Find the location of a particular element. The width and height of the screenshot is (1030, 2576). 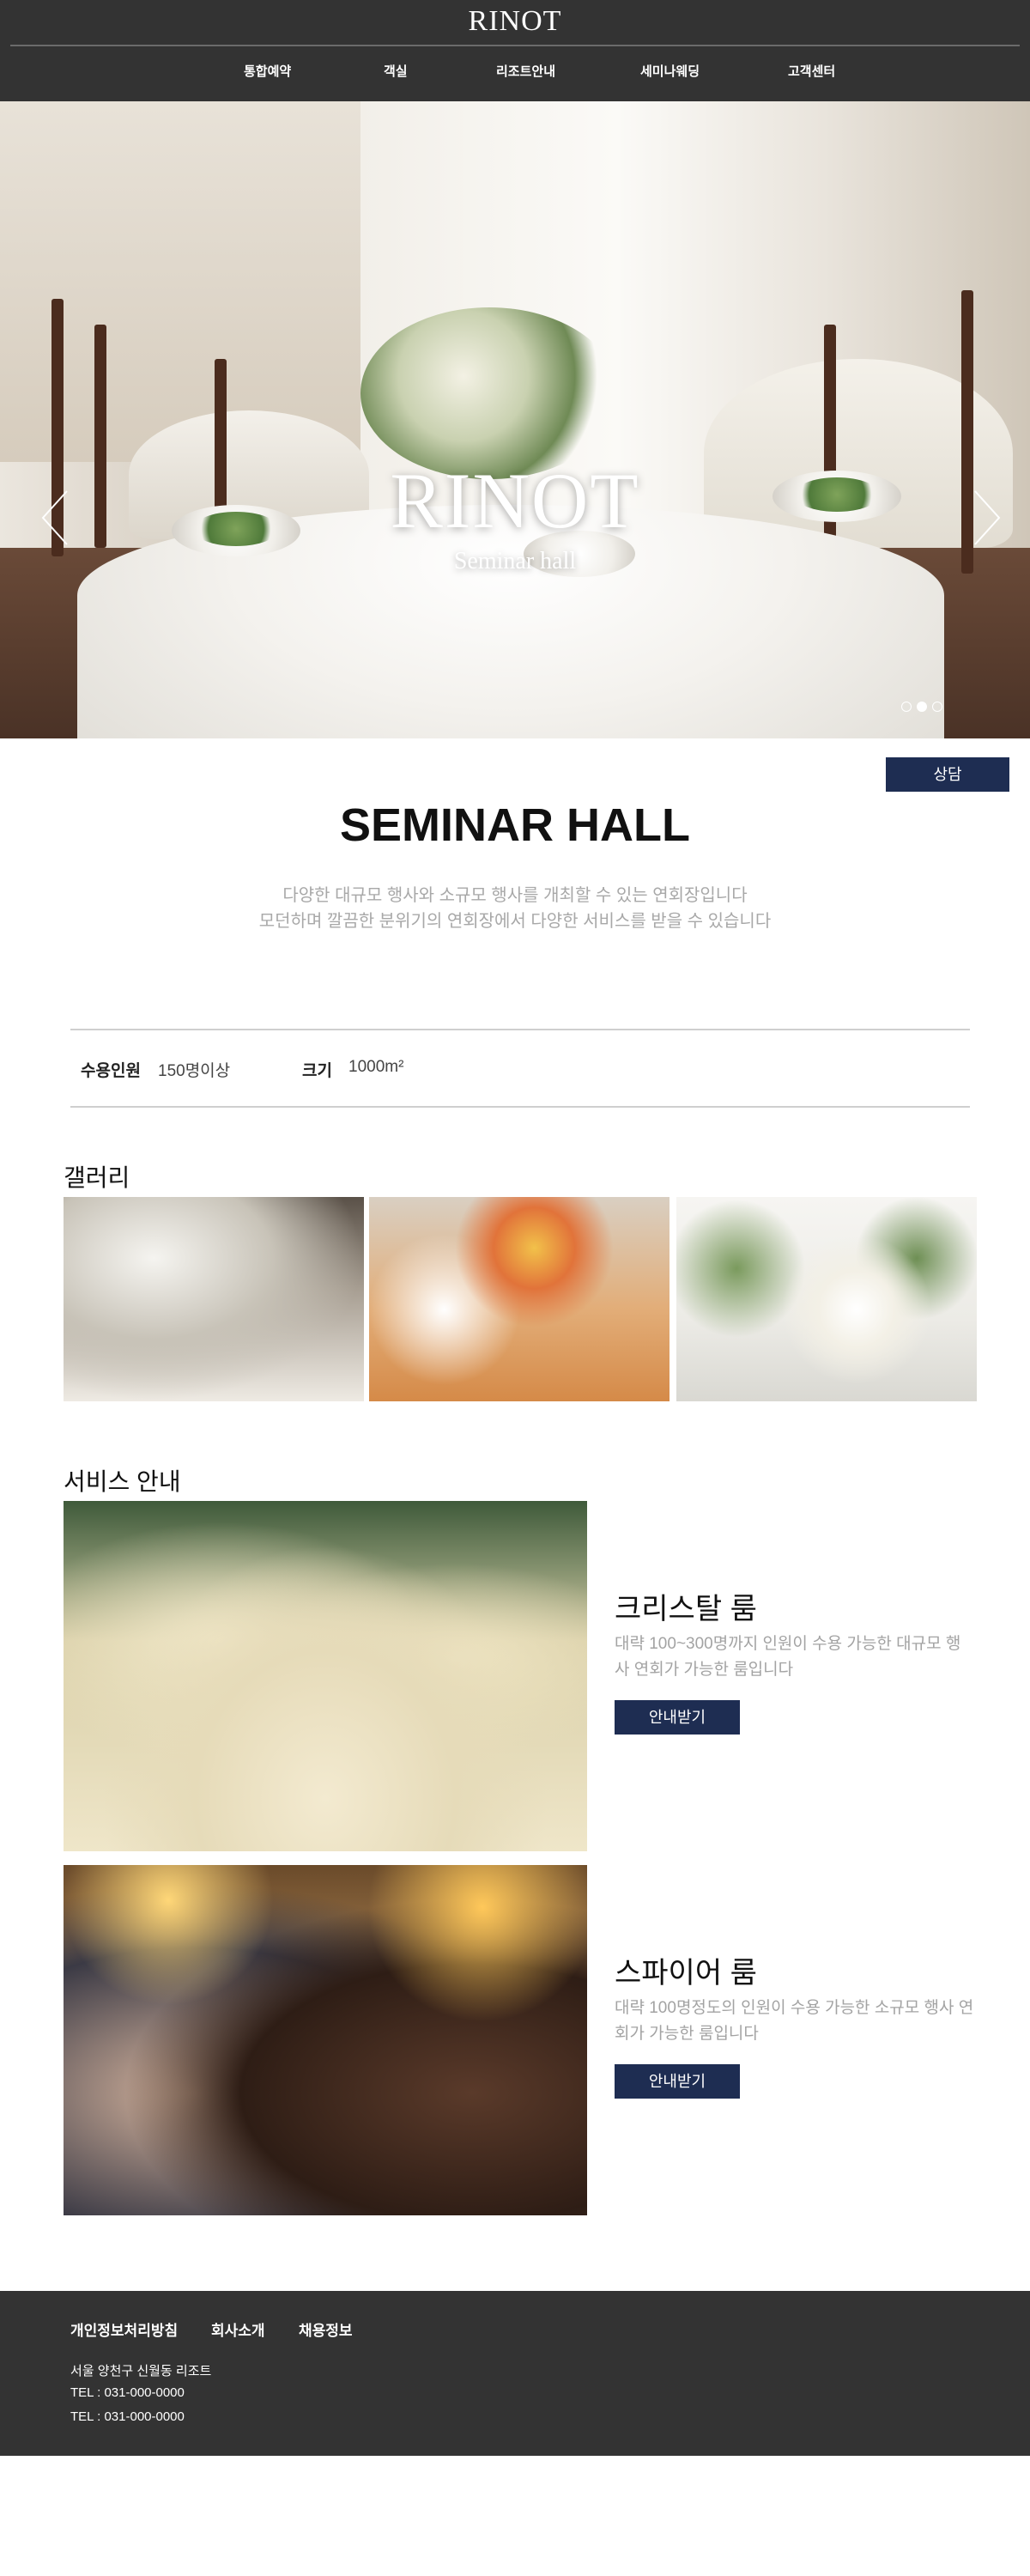

footer-link-about: 회사소개 is located at coordinates (238, 2329).